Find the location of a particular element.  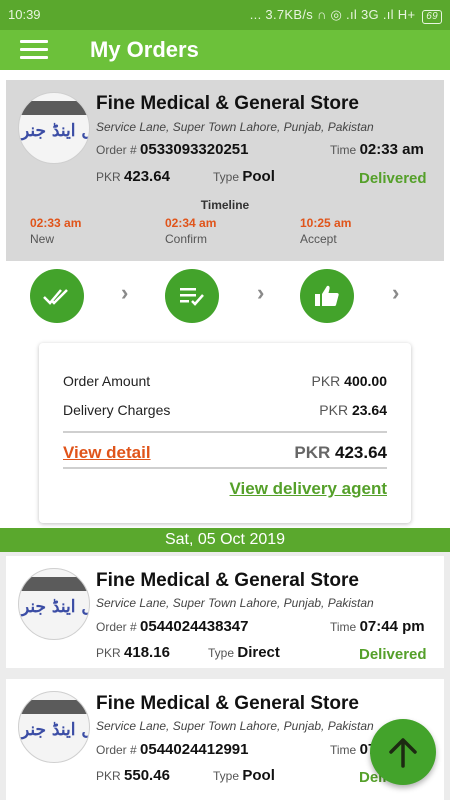

network-indicators: ... 3.7KB/s ∩ ◎ .ıl 3G .ıl H+ is located at coordinates (332, 14).